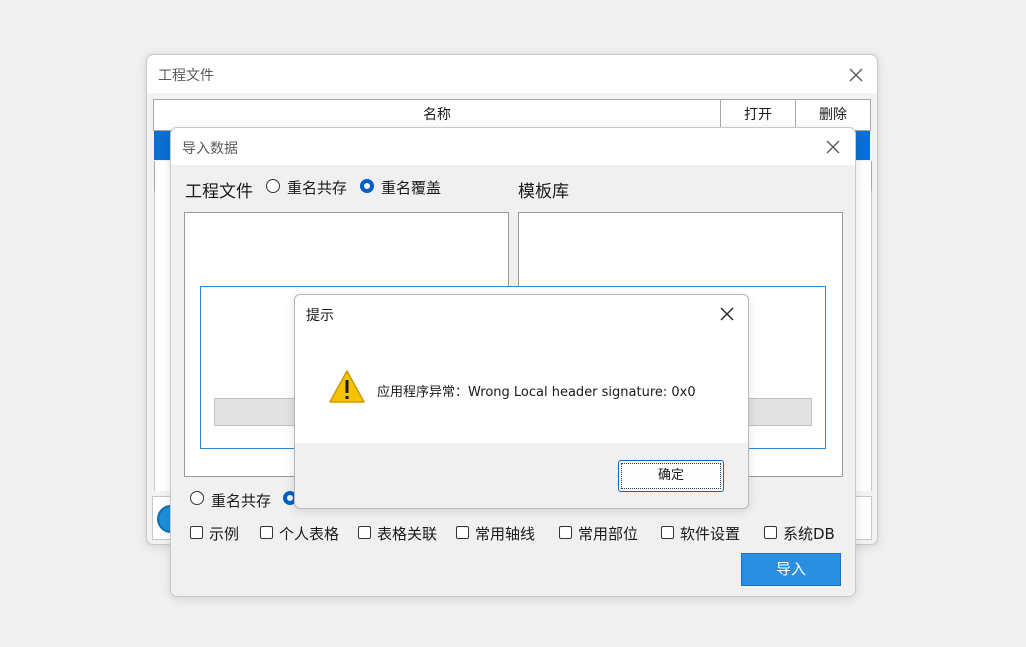 The height and width of the screenshot is (647, 1026). Describe the element at coordinates (536, 392) in the screenshot. I see `alert-message: 应用程序异常：Wrong Local header signature: 0x0` at that location.